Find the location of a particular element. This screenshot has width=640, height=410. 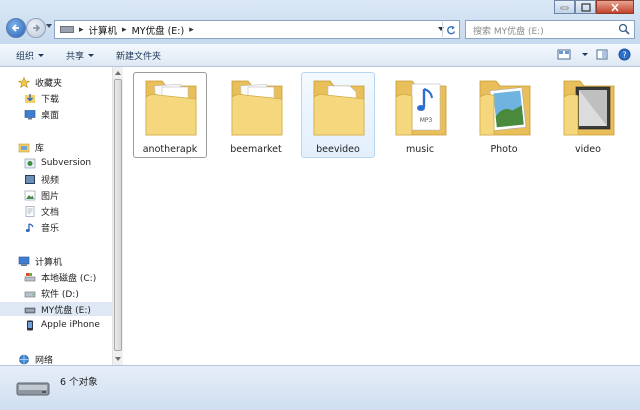

restore-icon is located at coordinates (585, 7).